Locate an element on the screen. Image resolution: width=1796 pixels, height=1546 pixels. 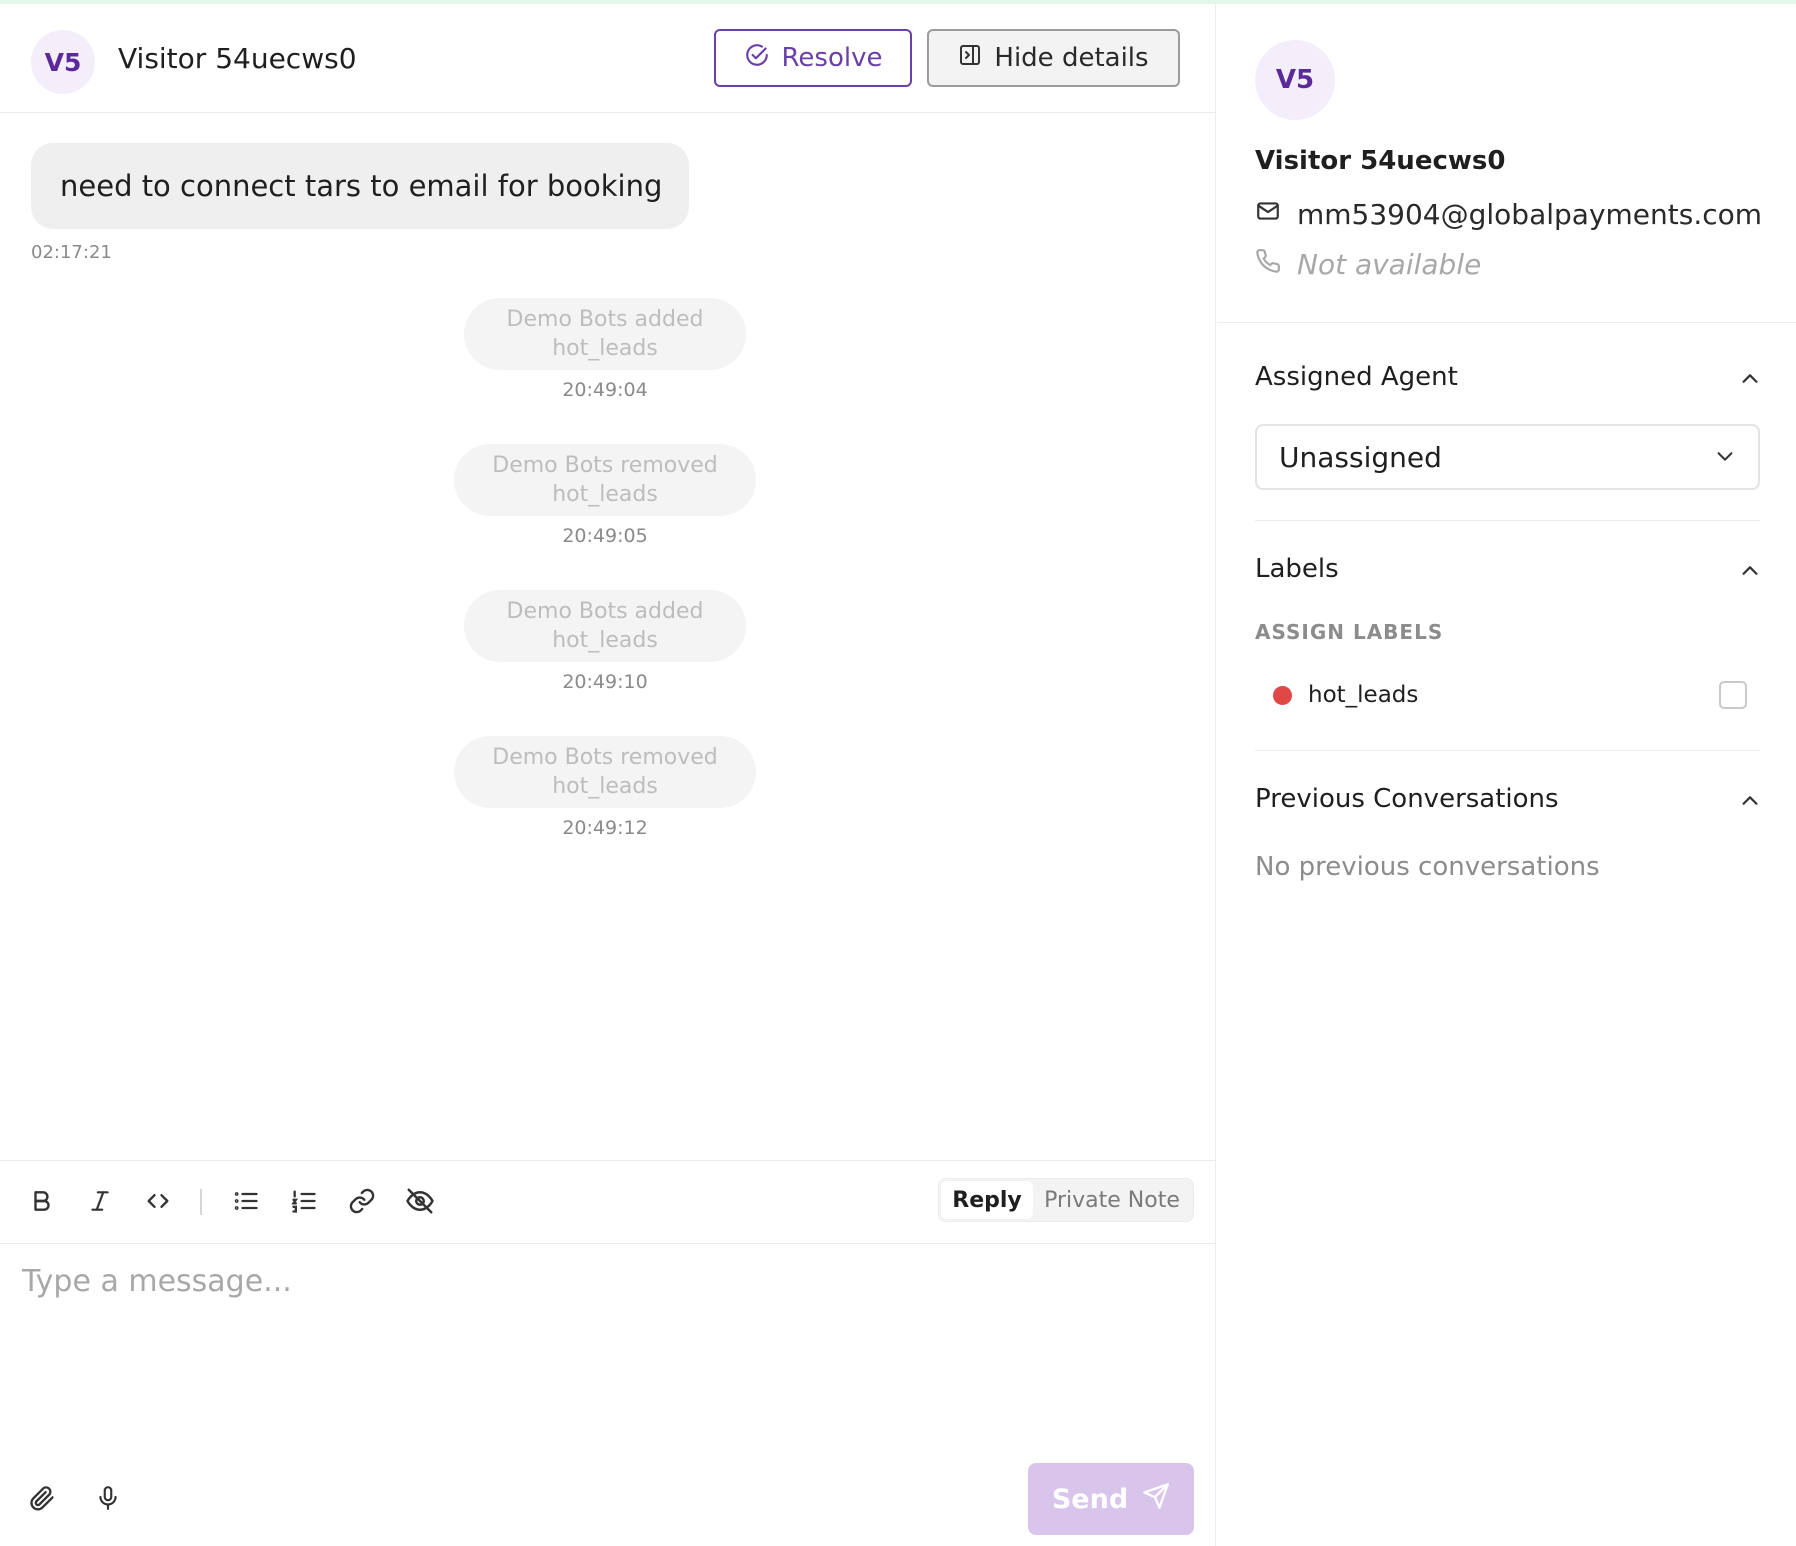
system-event-time: 20:49:04 is located at coordinates (605, 390).